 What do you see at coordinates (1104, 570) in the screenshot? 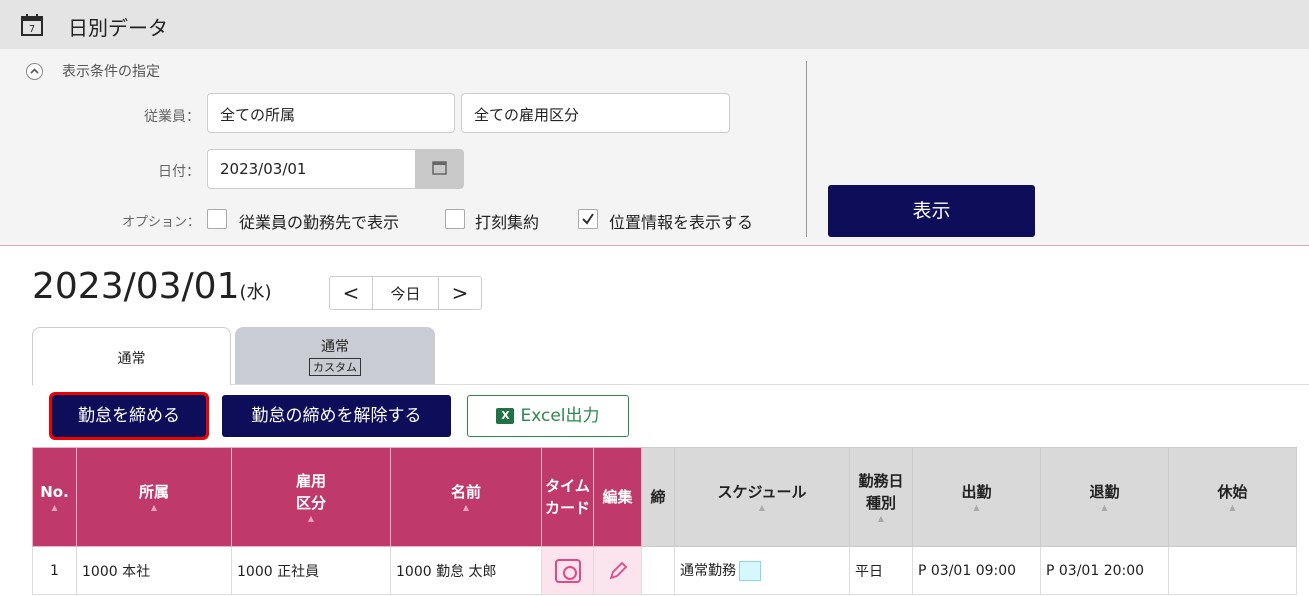
I see `cell-clock-out: P 03/01 20:00` at bounding box center [1104, 570].